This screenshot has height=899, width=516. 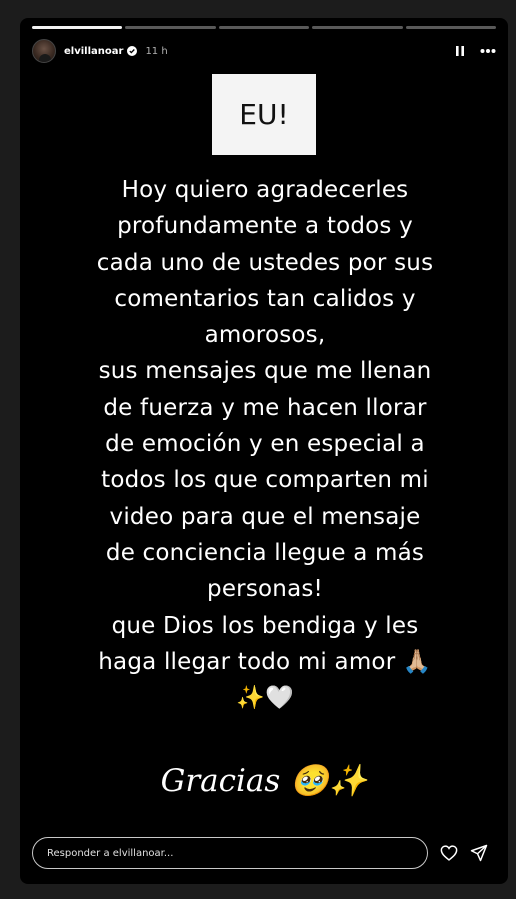 What do you see at coordinates (479, 853) in the screenshot?
I see `send-icon` at bounding box center [479, 853].